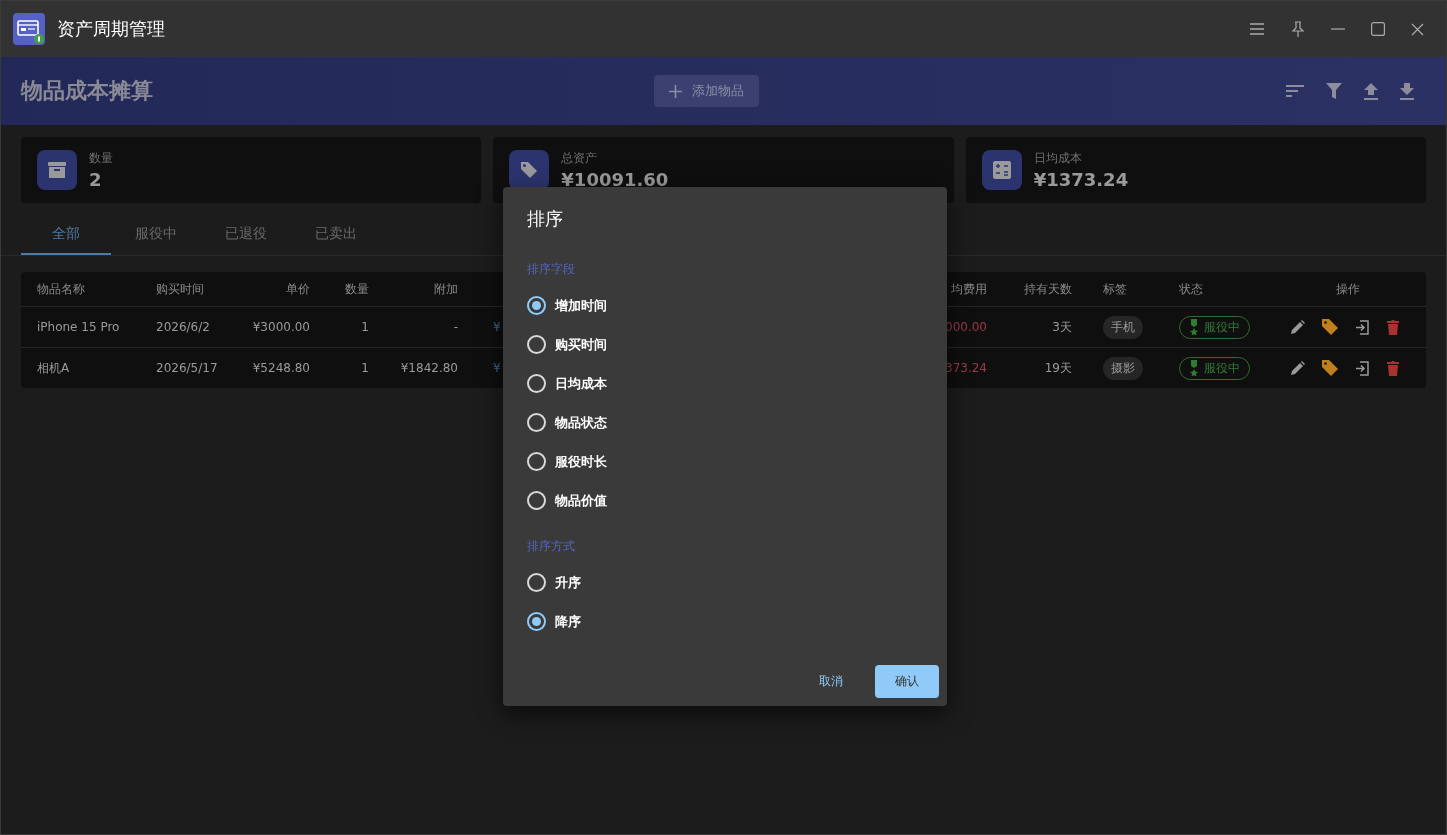 The height and width of the screenshot is (835, 1447). What do you see at coordinates (298, 289) in the screenshot?
I see `column-header: 单价` at bounding box center [298, 289].